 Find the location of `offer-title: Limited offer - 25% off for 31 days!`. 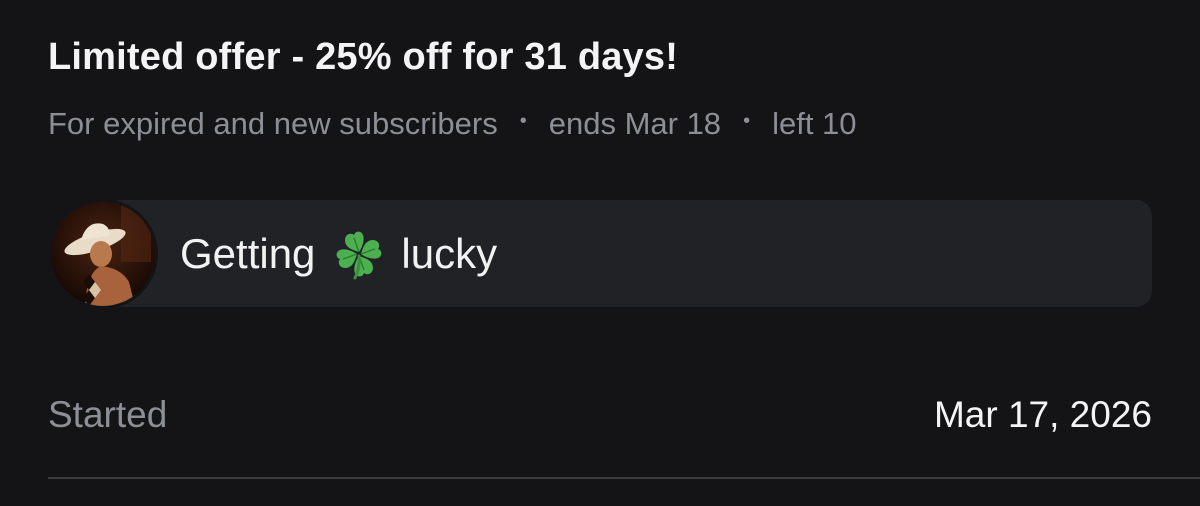

offer-title: Limited offer - 25% off for 31 days! is located at coordinates (363, 57).